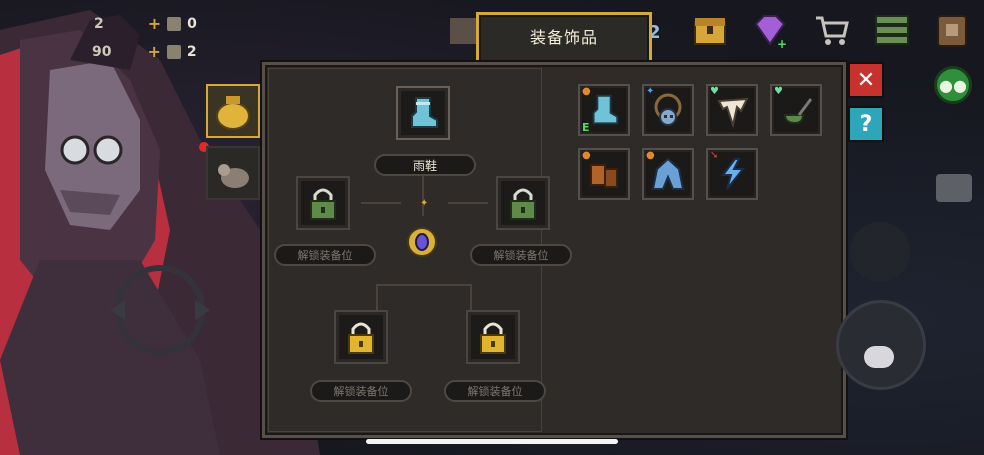  Describe the element at coordinates (879, 357) in the screenshot. I see `emote-icon` at that location.